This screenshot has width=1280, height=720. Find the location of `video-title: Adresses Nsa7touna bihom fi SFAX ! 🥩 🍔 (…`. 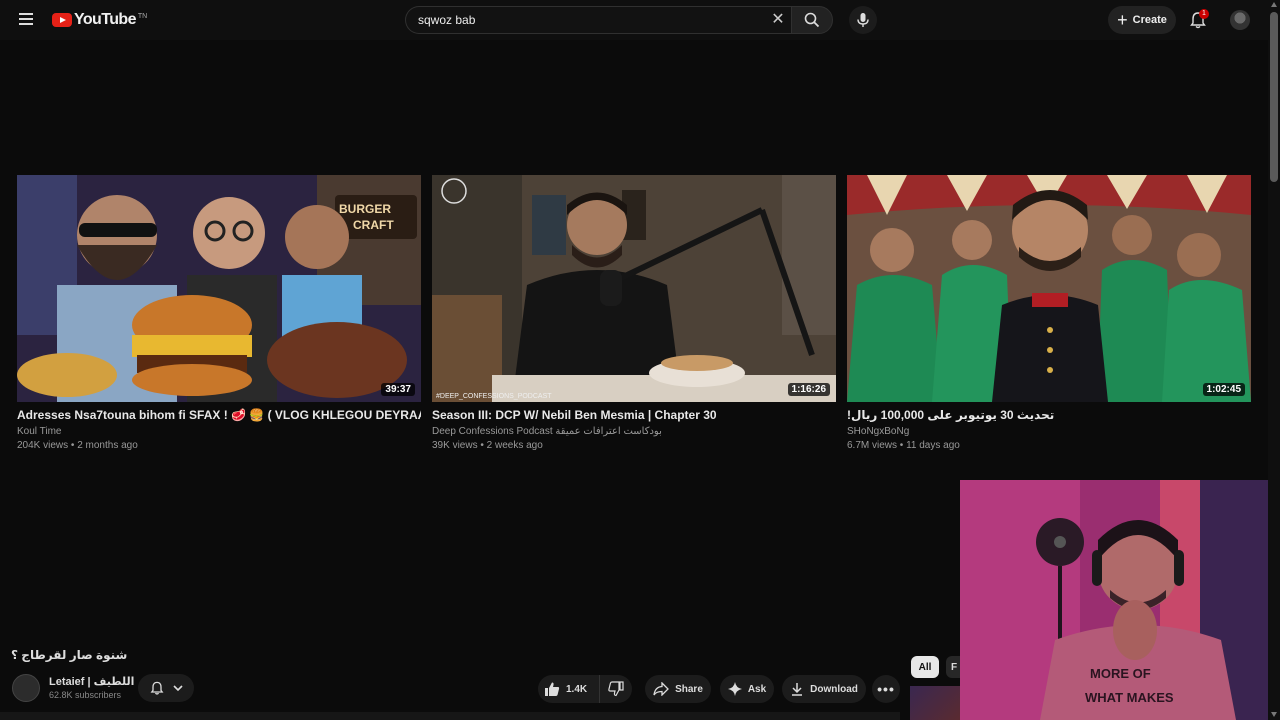

video-title: Adresses Nsa7touna bihom fi SFAX ! 🥩 🍔 (… is located at coordinates (219, 415).